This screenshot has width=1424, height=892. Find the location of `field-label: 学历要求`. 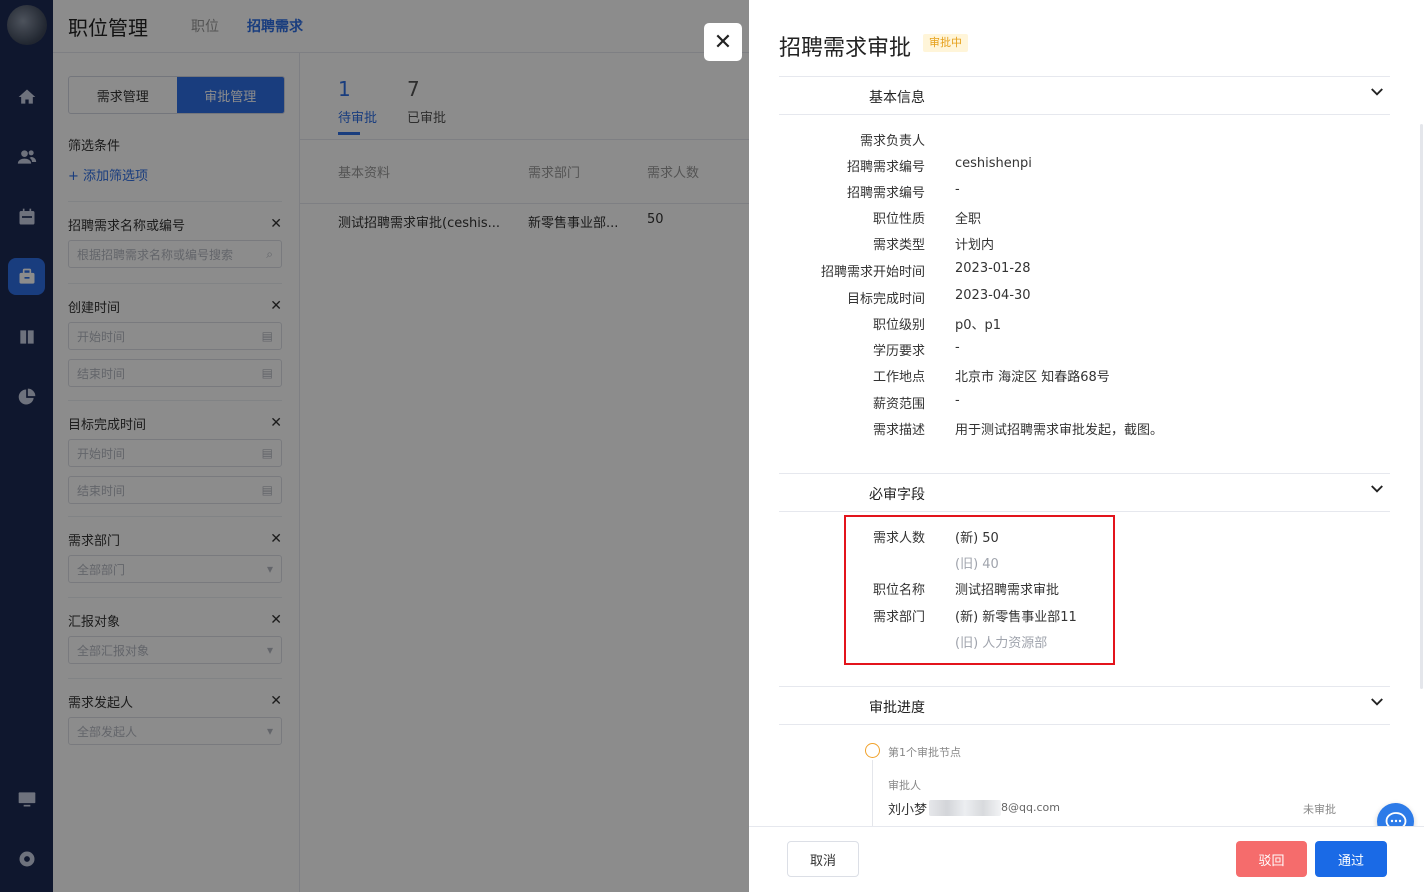

field-label: 学历要求 is located at coordinates (898, 351).